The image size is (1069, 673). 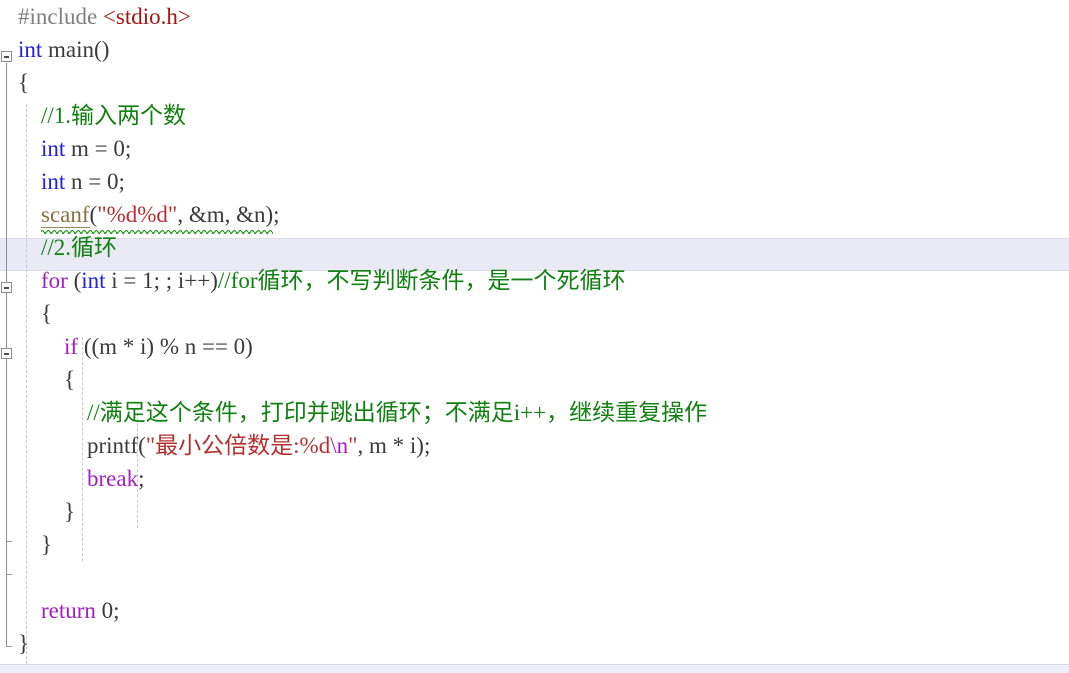 I want to click on code-line-4: //1.输入两个数, so click(x=534, y=115).